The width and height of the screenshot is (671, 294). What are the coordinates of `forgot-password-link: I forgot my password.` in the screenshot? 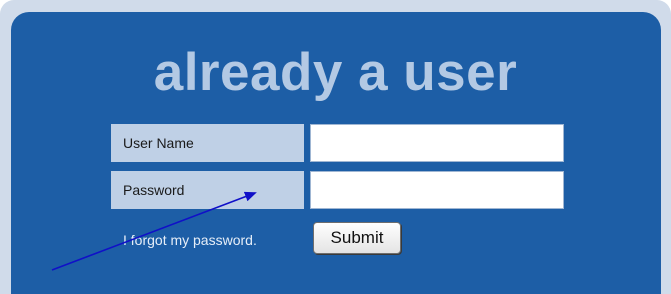 It's located at (190, 240).